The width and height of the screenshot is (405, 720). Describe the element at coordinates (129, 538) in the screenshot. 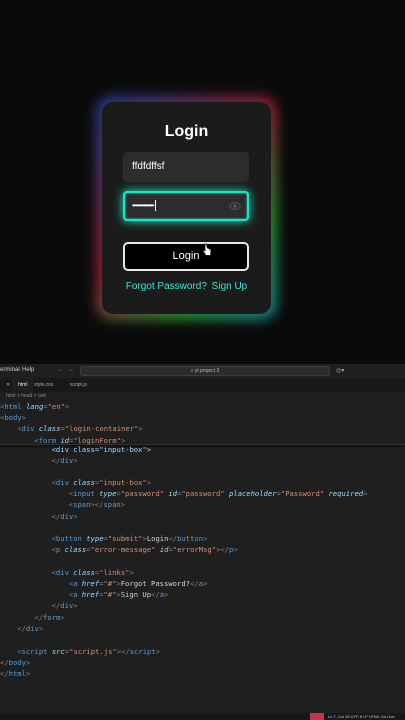

I see `code-line: <button type="submit">Login</button>` at that location.